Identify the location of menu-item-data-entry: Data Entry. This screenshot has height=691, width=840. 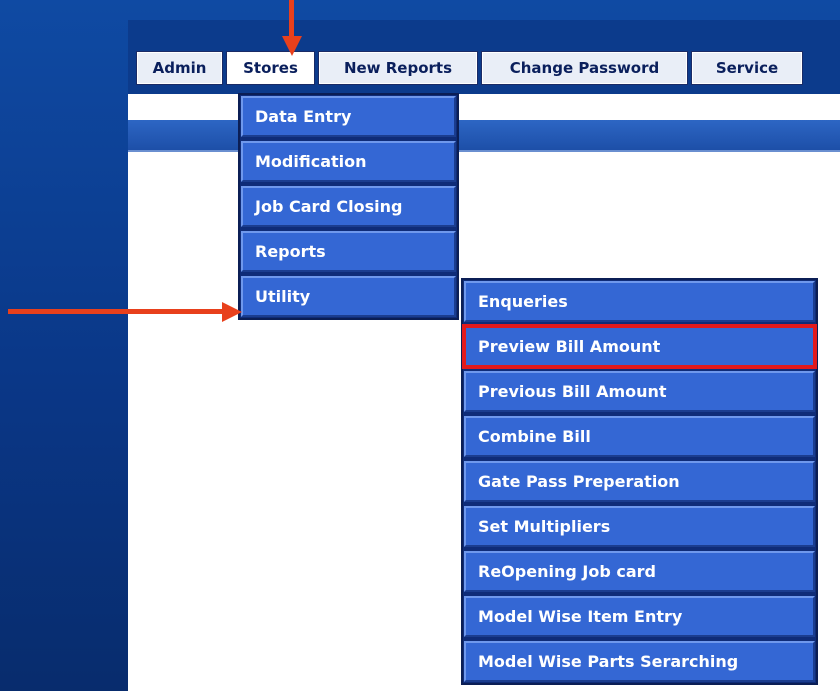
(348, 116).